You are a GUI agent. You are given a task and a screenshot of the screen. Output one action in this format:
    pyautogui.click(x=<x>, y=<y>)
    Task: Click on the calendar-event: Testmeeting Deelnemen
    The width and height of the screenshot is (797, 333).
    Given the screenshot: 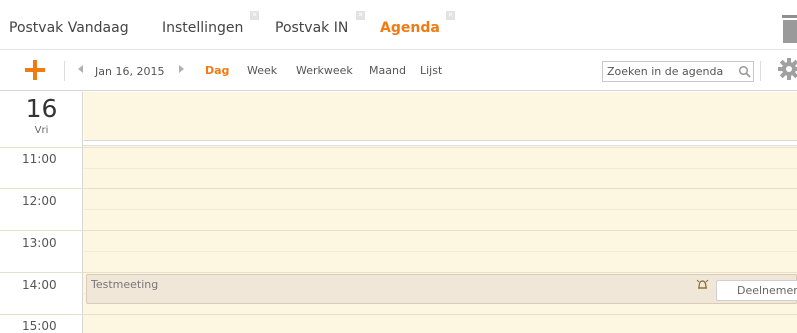 What is the action you would take?
    pyautogui.click(x=441, y=289)
    